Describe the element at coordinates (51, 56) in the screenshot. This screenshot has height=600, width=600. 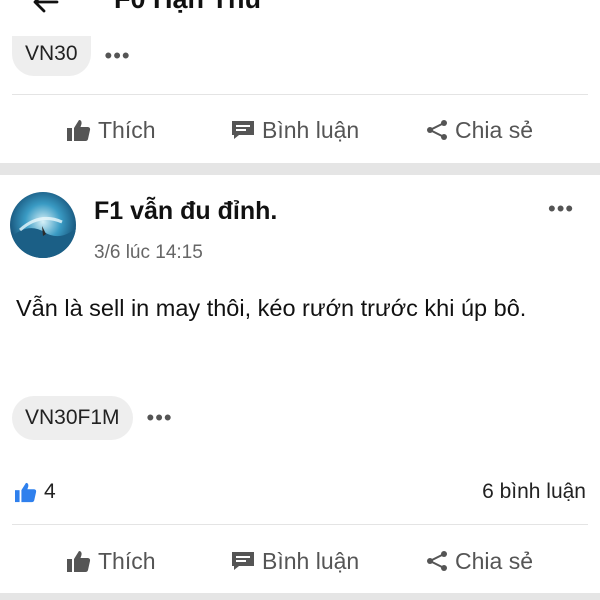
I see `prev-post-tag-chip: VN30` at that location.